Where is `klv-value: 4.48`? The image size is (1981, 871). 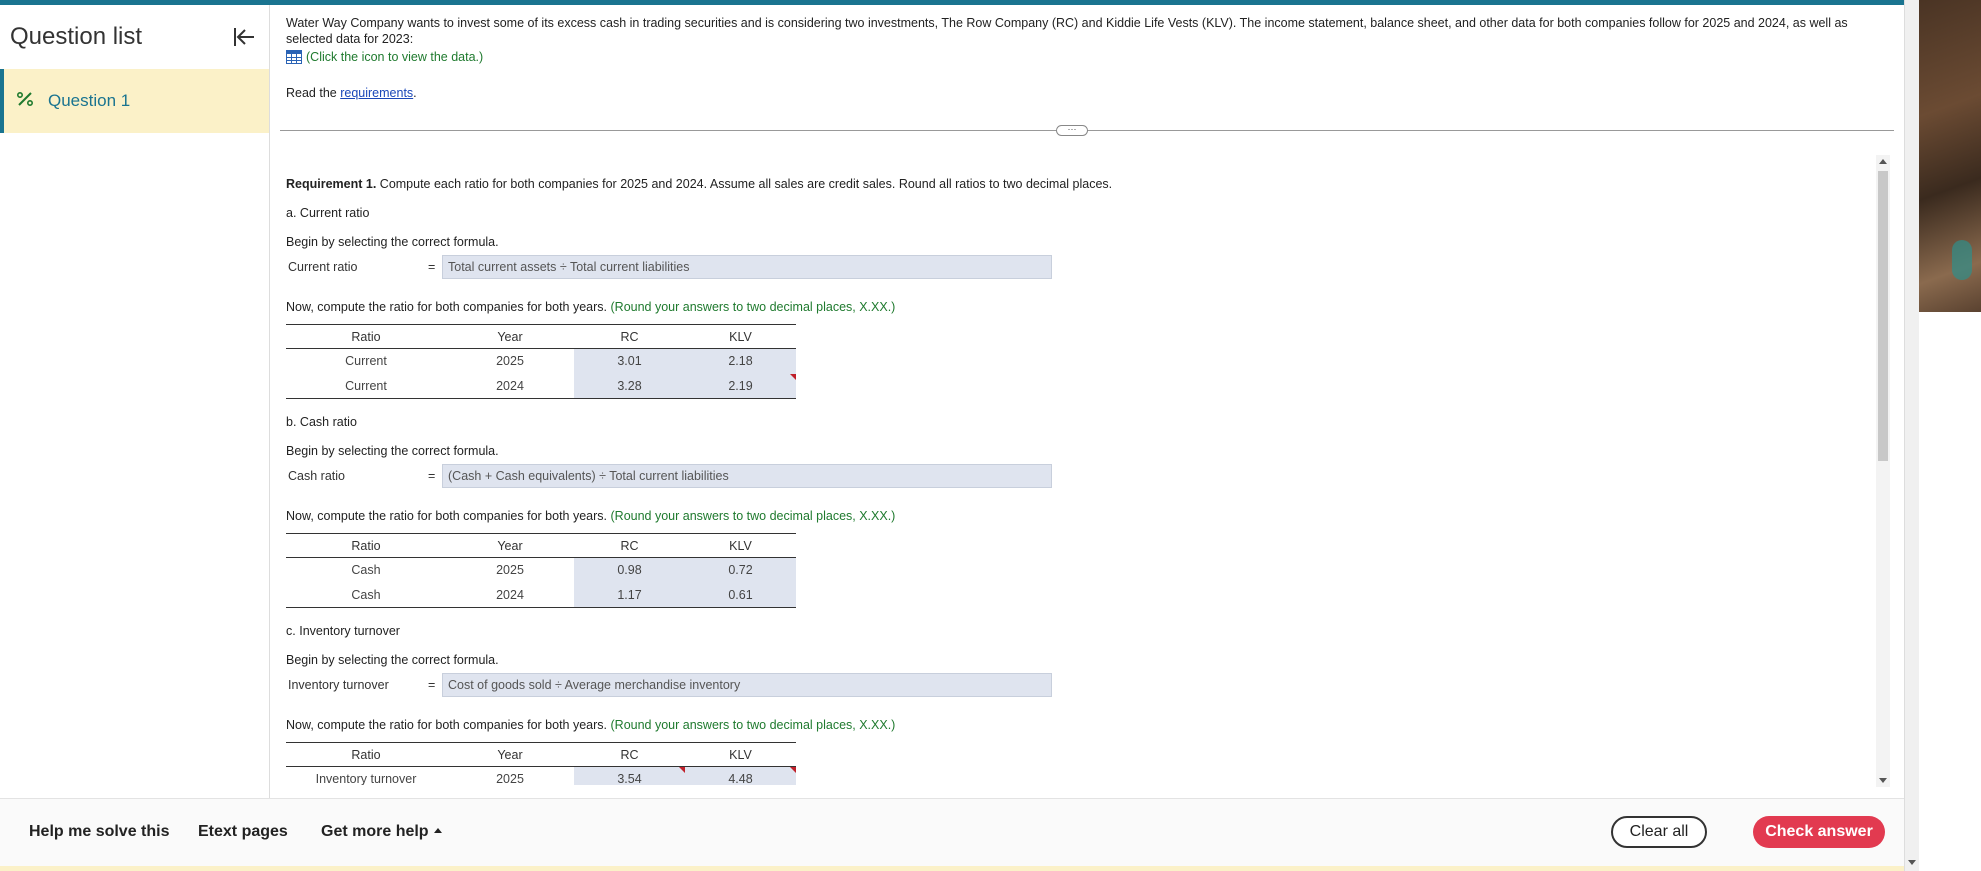
klv-value: 4.48 is located at coordinates (740, 778).